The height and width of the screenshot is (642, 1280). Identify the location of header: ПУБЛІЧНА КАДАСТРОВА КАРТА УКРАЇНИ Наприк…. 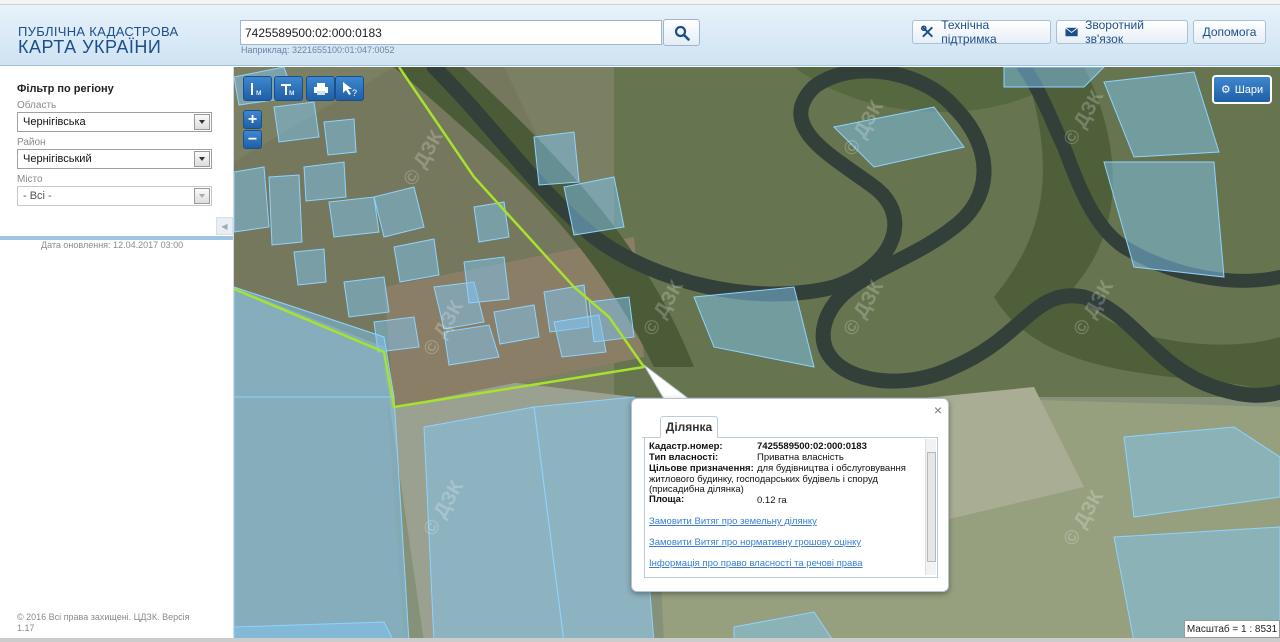
(640, 33).